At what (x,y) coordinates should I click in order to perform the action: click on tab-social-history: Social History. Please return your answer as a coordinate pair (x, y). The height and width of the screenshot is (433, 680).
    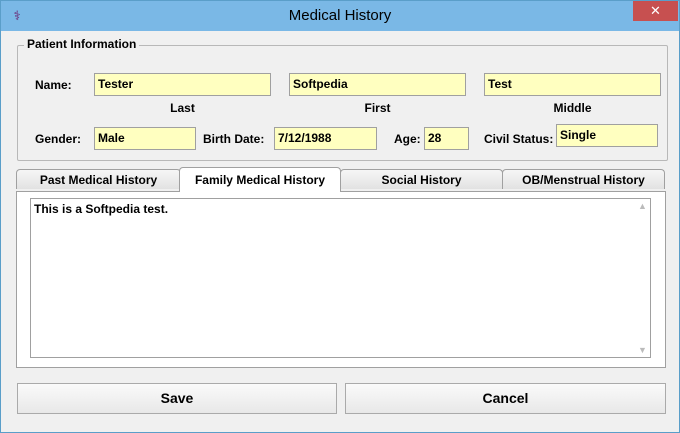
    Looking at the image, I should click on (421, 179).